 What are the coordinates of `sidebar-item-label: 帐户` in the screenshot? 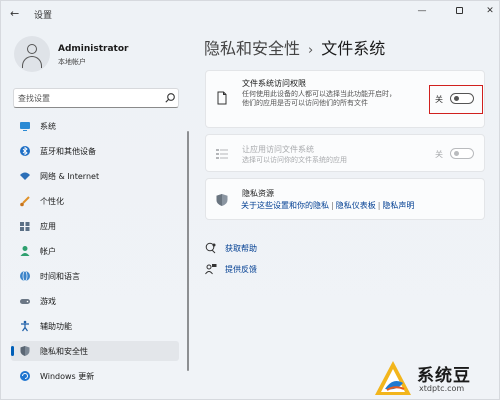 It's located at (48, 251).